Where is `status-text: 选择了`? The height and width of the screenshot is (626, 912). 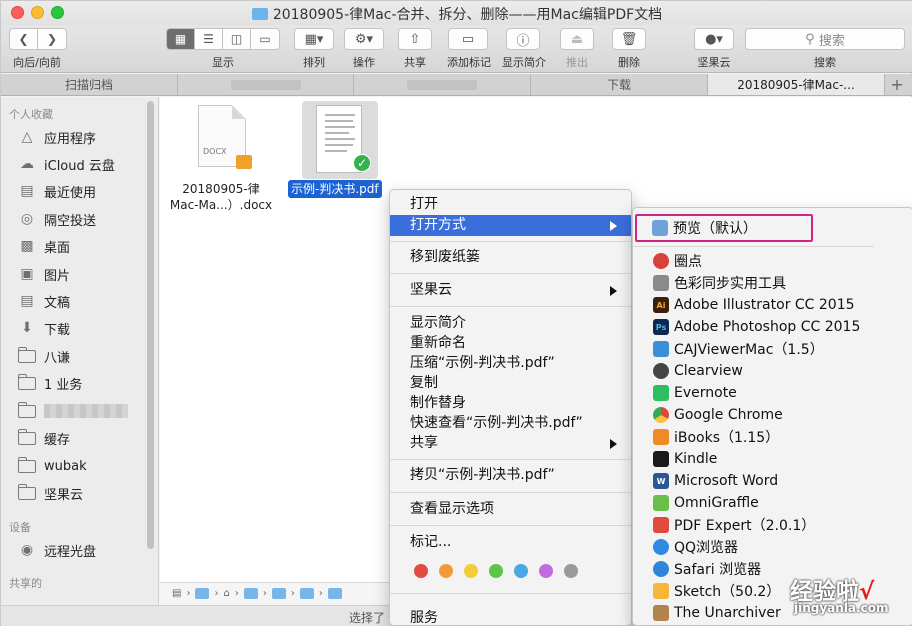
status-text: 选择了 is located at coordinates (367, 618).